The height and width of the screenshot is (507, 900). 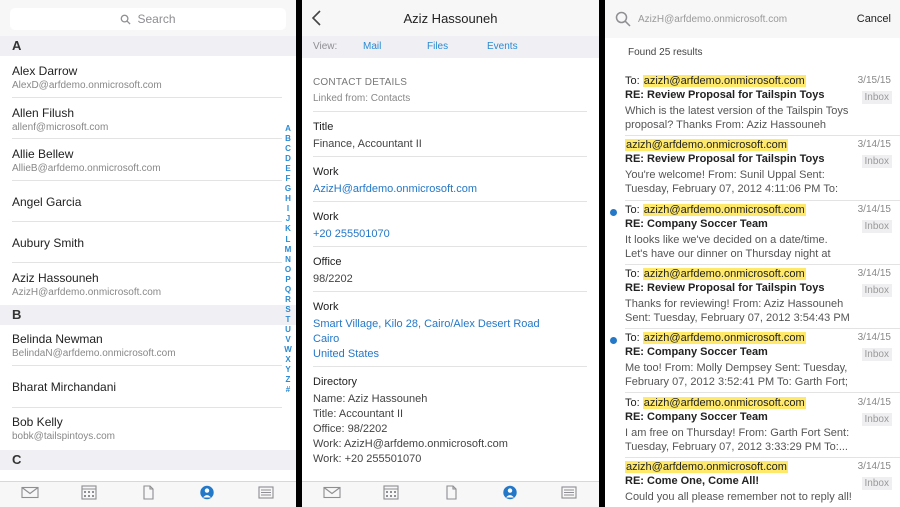 What do you see at coordinates (288, 240) in the screenshot?
I see `alphabet-index-letter: L` at bounding box center [288, 240].